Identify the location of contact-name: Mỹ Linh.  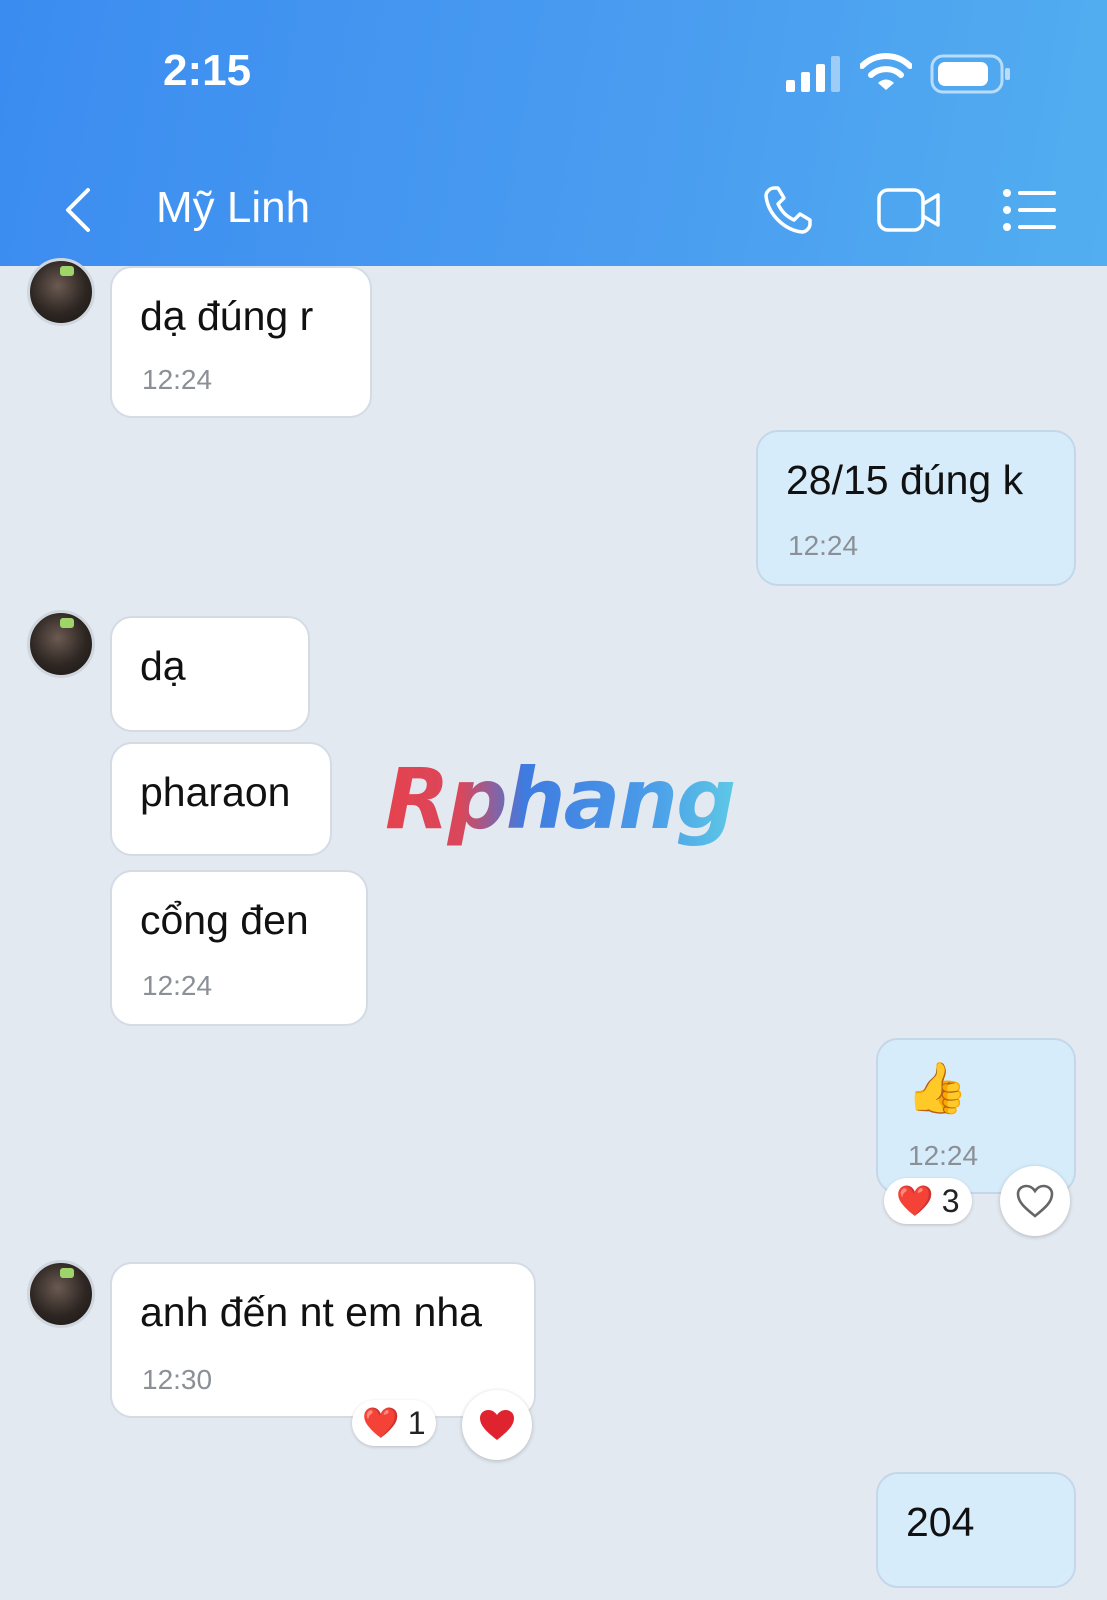
(233, 208).